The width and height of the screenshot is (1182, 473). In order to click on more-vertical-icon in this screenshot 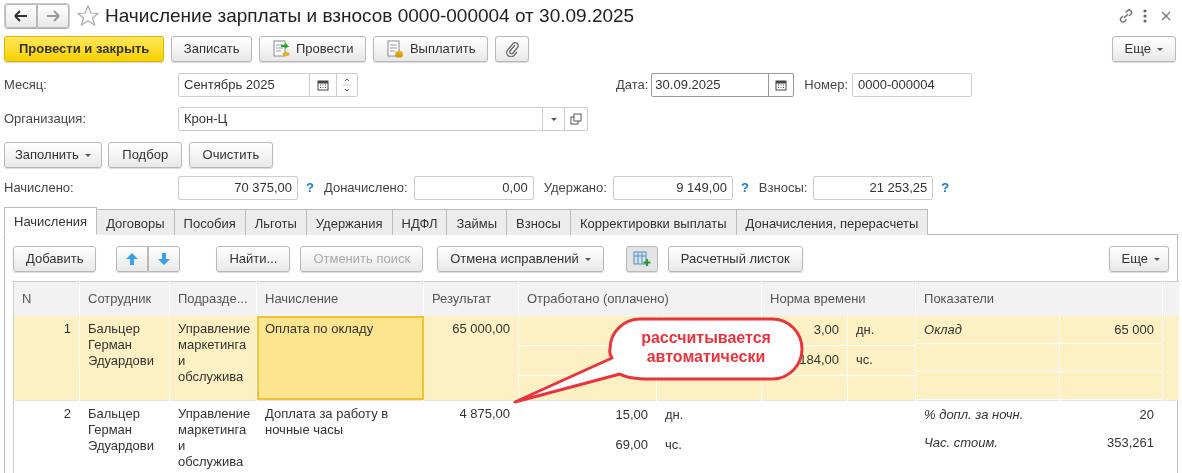, I will do `click(1144, 16)`.